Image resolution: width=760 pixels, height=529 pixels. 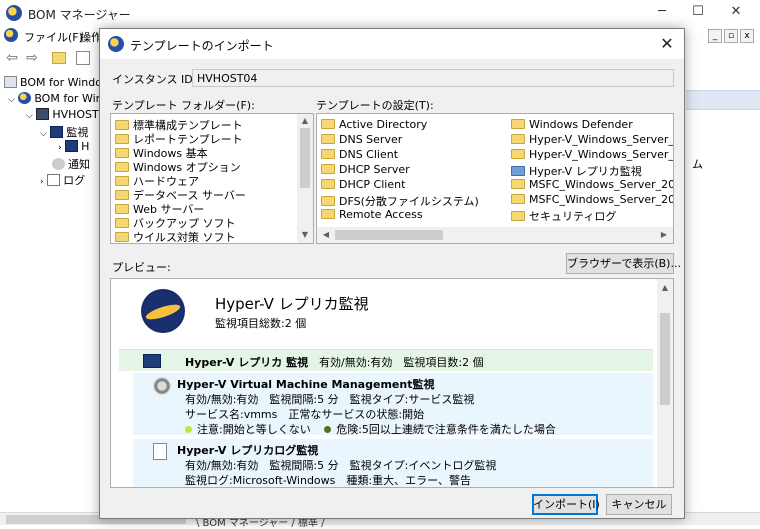 I want to click on template-label: セキュリティログ, so click(x=573, y=216).